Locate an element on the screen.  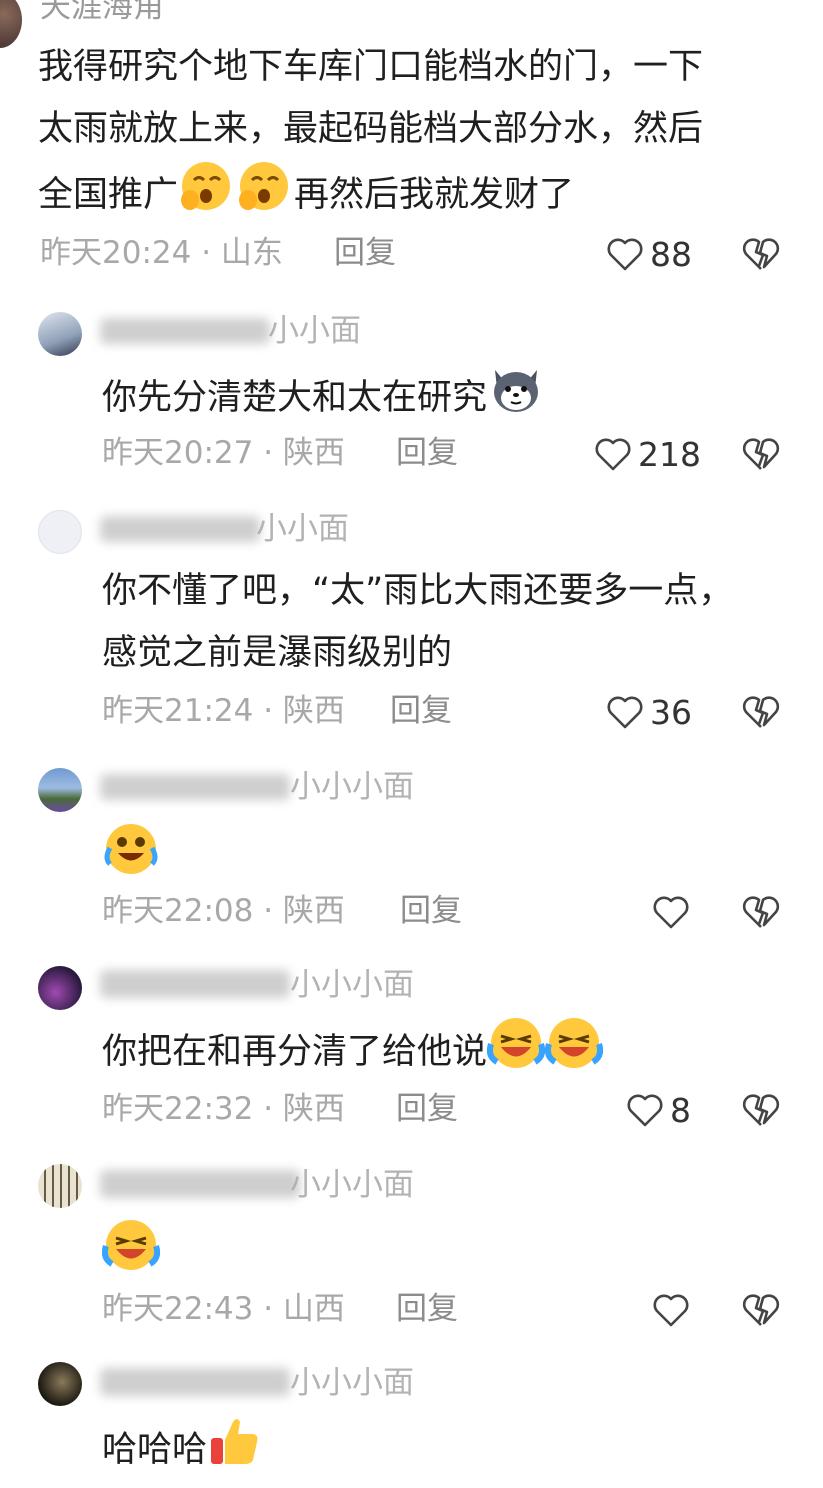
comment-text: 你先分清楚大和太在研究 is located at coordinates (323, 399).